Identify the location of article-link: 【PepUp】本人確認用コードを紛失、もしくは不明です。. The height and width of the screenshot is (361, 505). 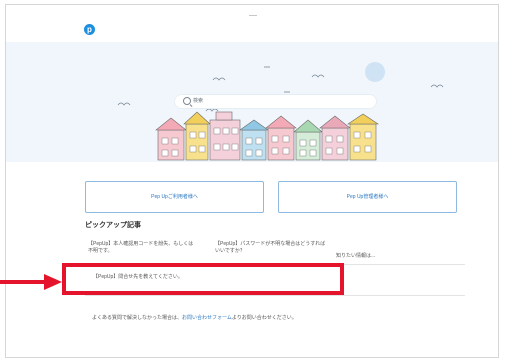
(143, 248).